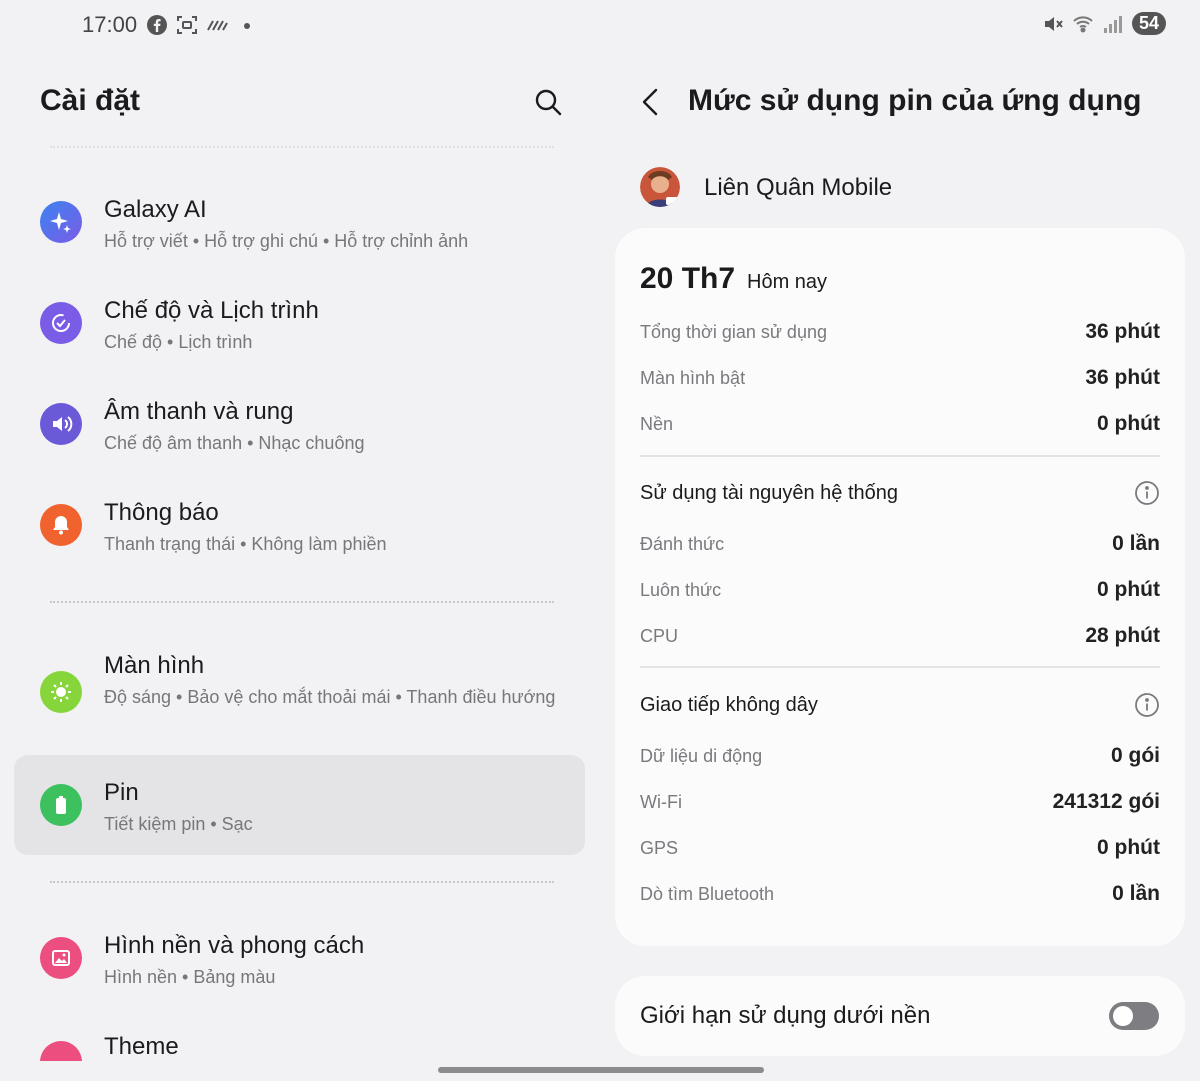 Image resolution: width=1200 pixels, height=1081 pixels. I want to click on settings-item-modes: Chế độ và Lịch trình Chế độ • Lịch trình, so click(299, 323).